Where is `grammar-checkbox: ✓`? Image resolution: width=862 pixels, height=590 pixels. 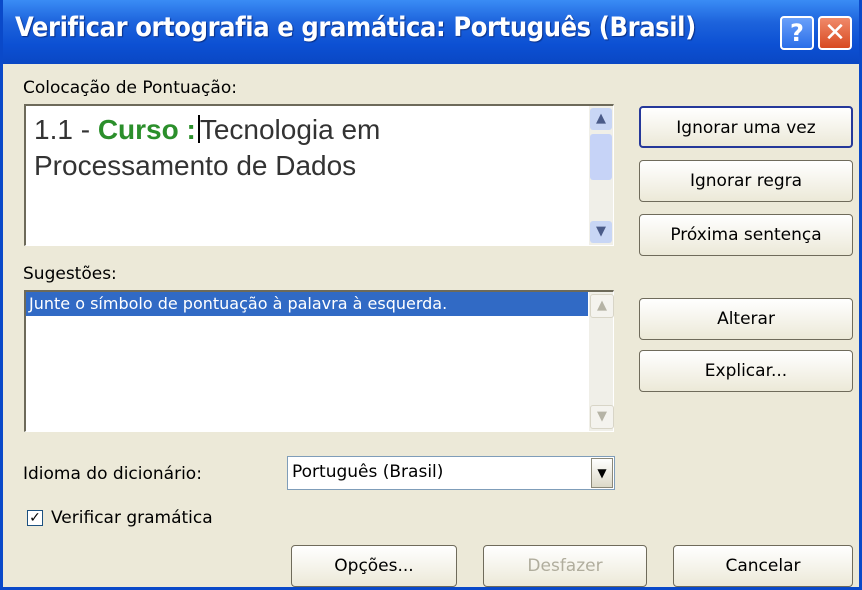 grammar-checkbox: ✓ is located at coordinates (35, 518).